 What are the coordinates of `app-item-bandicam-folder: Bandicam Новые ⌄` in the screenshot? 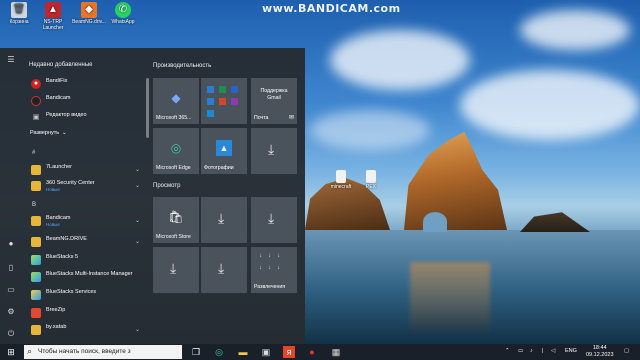 It's located at (86, 221).